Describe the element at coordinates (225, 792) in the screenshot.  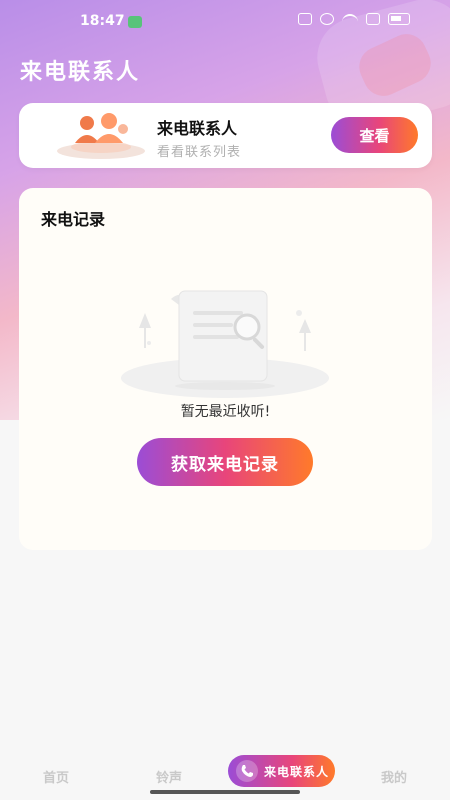
I see `home-indicator` at that location.